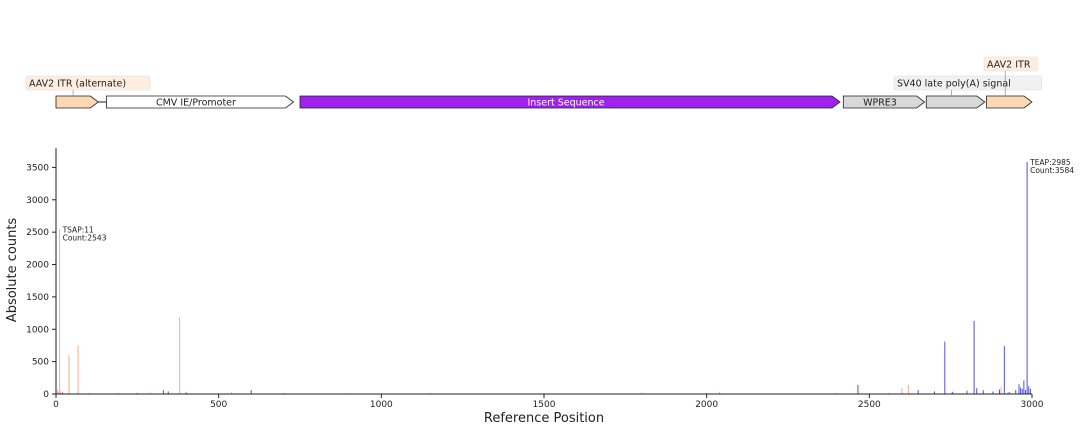 Image resolution: width=1080 pixels, height=430 pixels. I want to click on x-tick-label: 2500, so click(869, 405).